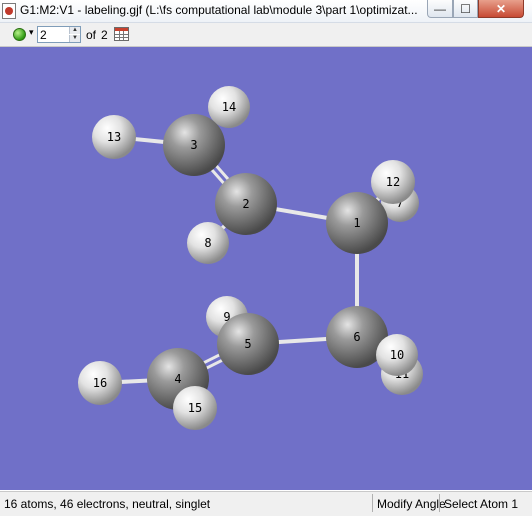  I want to click on atom-3: 3, so click(194, 145).